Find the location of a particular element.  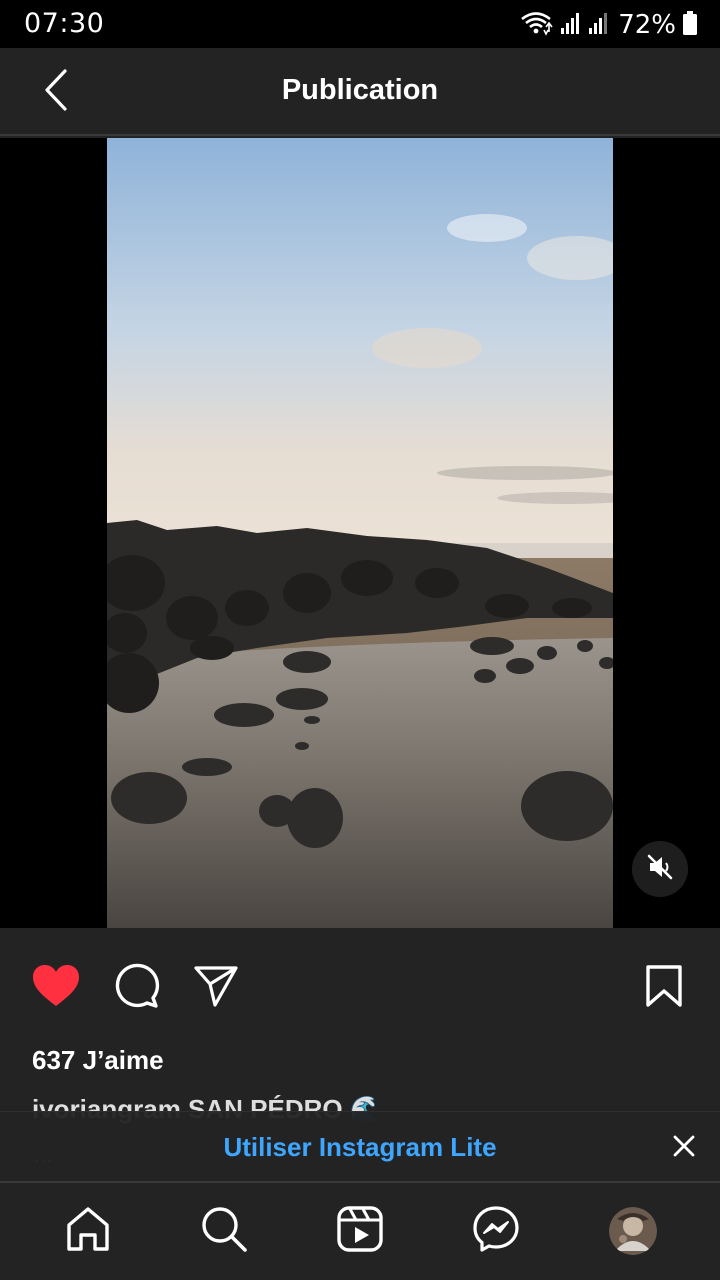

wifi-icon is located at coordinates (537, 25).